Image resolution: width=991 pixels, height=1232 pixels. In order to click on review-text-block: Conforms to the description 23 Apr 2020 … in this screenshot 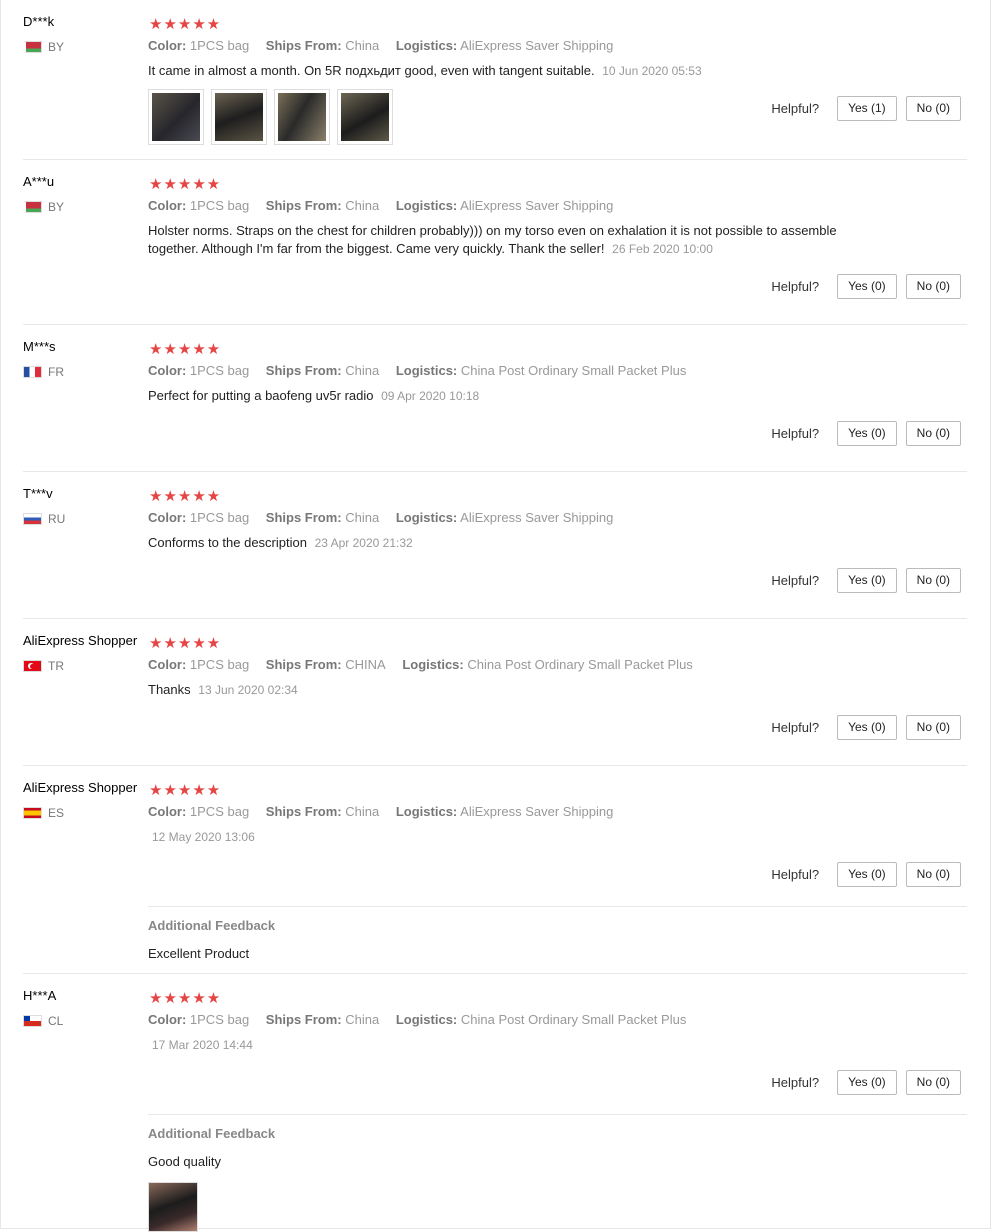, I will do `click(515, 543)`.